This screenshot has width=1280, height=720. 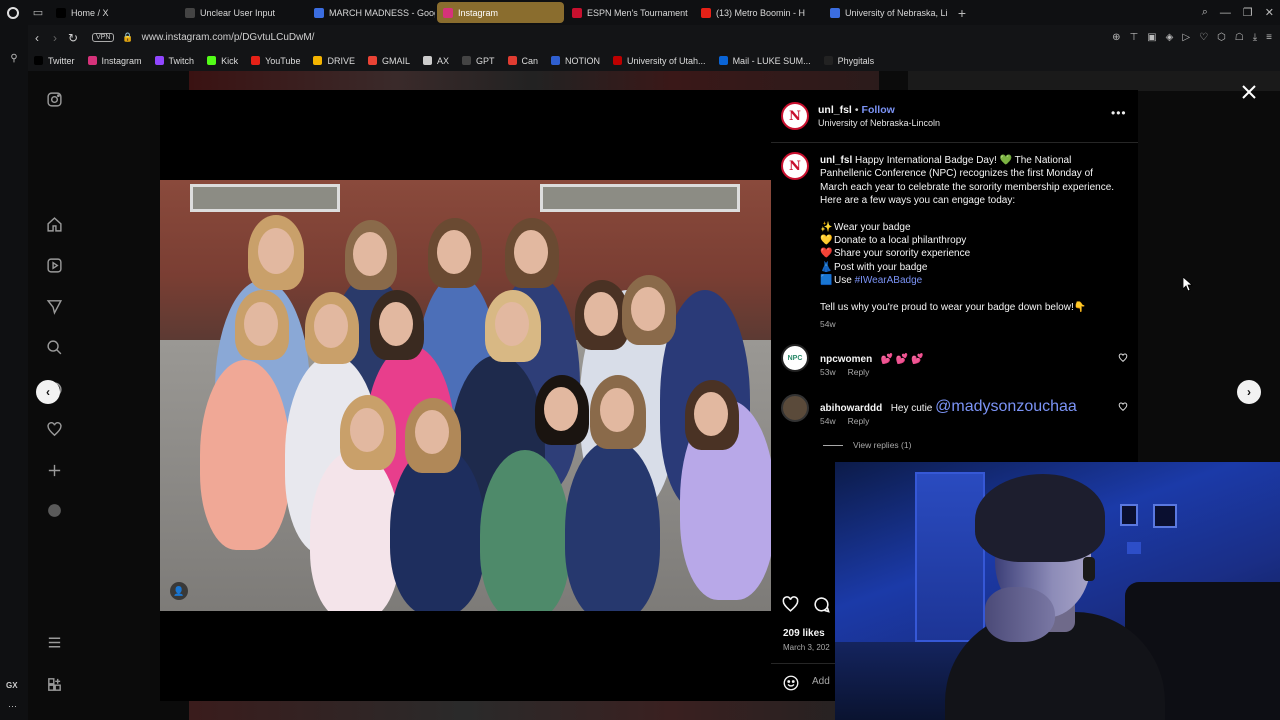 I want to click on reels-icon, so click(x=54, y=265).